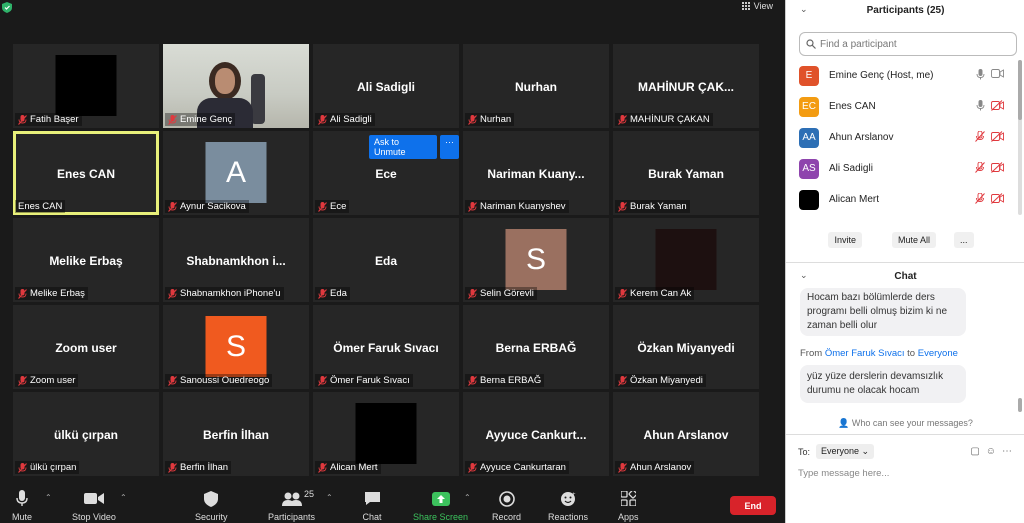  What do you see at coordinates (809, 168) in the screenshot?
I see `participant-avatar: AS` at bounding box center [809, 168].